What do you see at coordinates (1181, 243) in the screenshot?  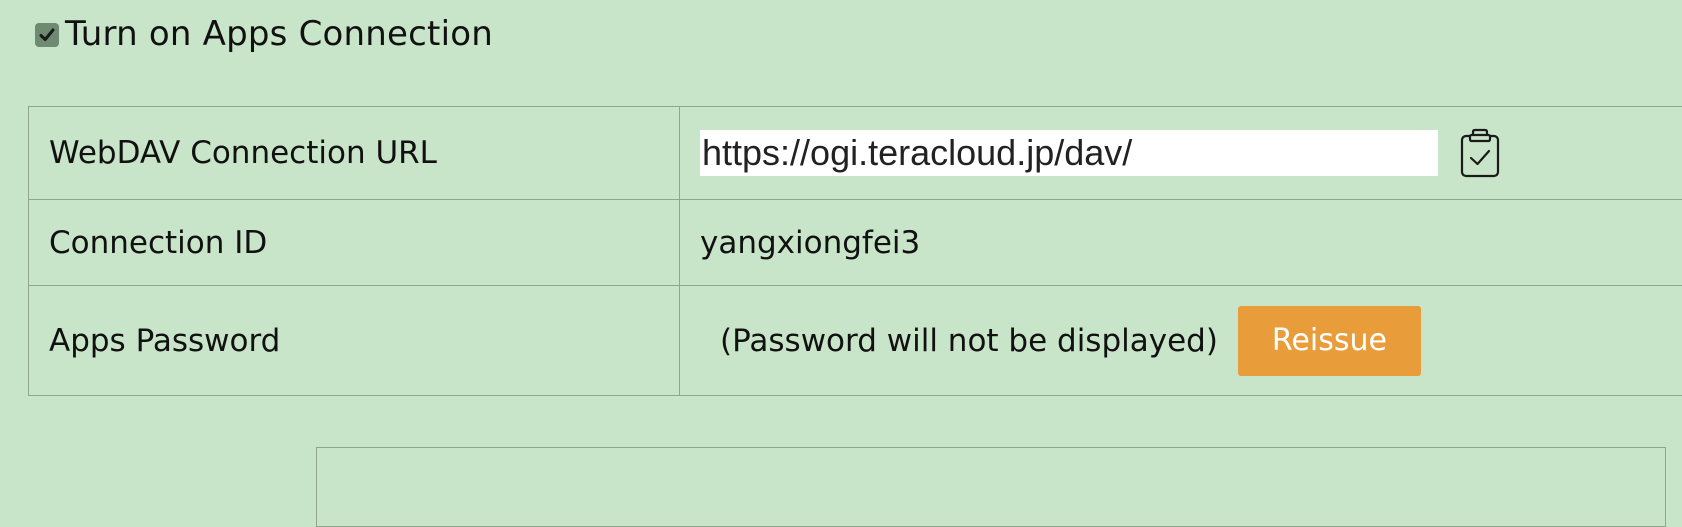 I see `connection-id-value: yangxiongfei3` at bounding box center [1181, 243].